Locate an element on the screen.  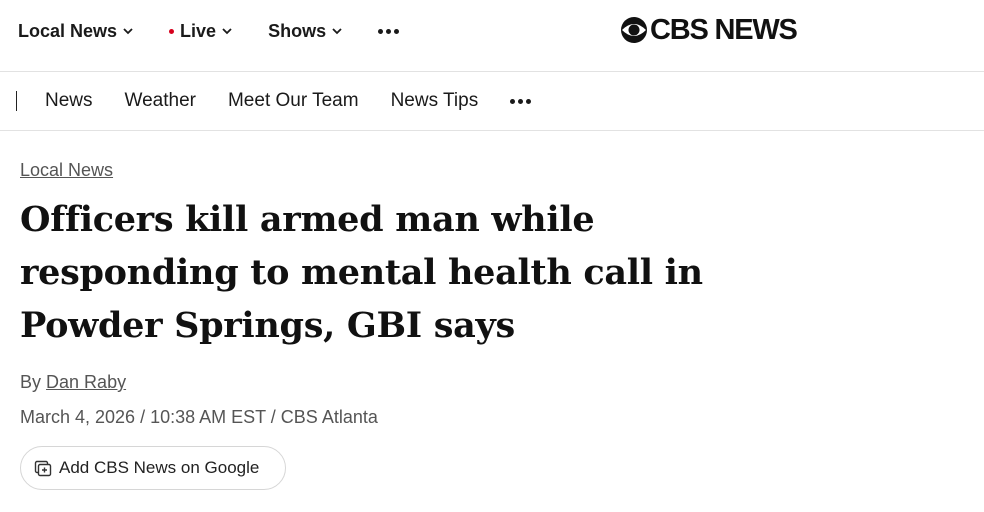
cbs-news-logo: CBS NEWS is located at coordinates (709, 29).